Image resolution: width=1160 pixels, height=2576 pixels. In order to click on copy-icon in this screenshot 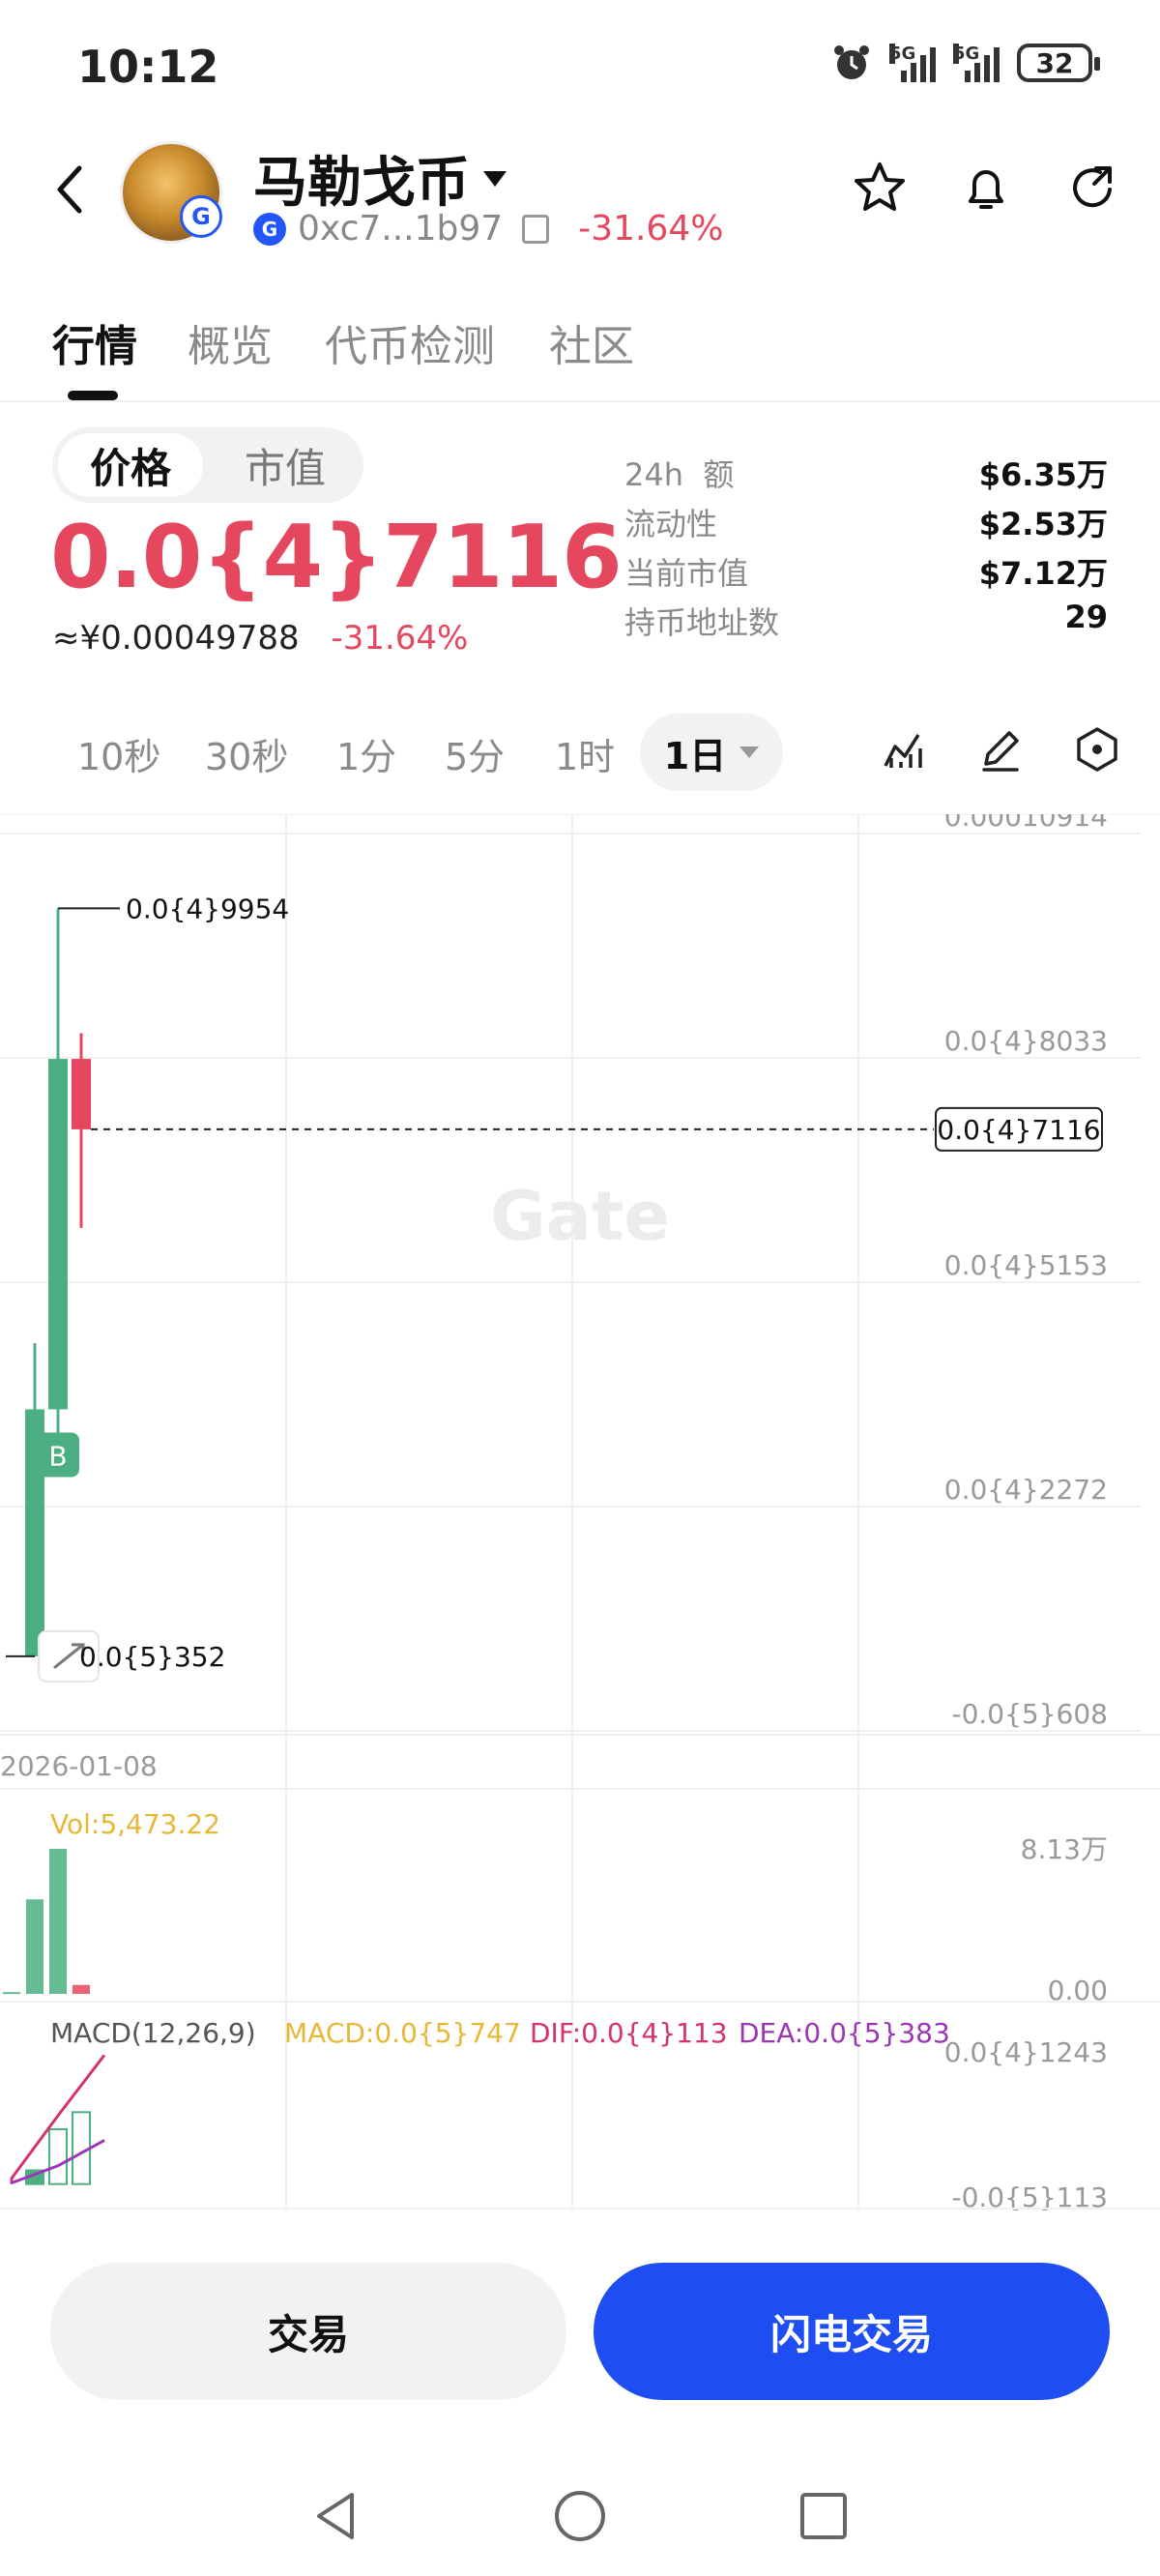, I will do `click(536, 229)`.